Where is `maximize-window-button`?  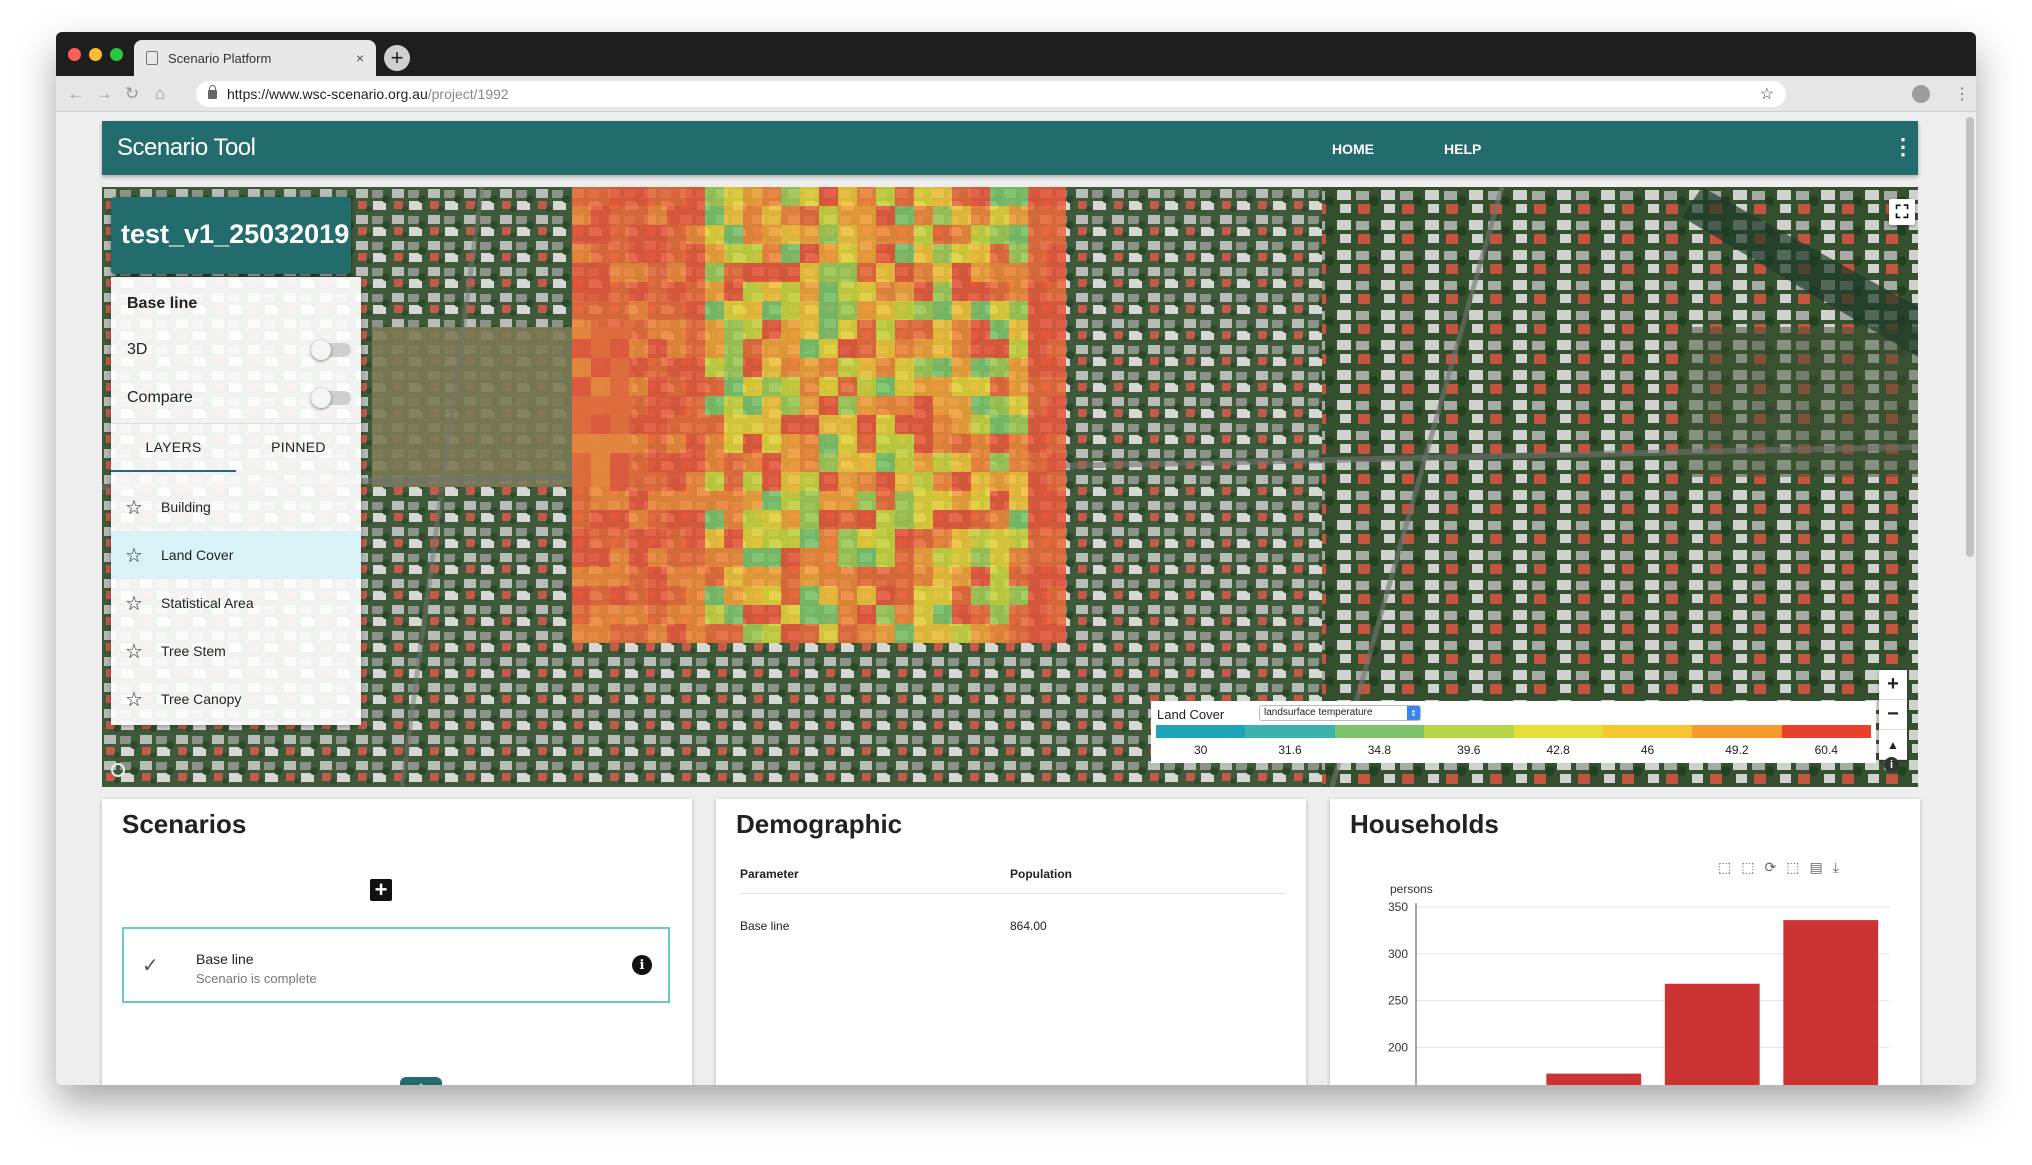 maximize-window-button is located at coordinates (116, 54).